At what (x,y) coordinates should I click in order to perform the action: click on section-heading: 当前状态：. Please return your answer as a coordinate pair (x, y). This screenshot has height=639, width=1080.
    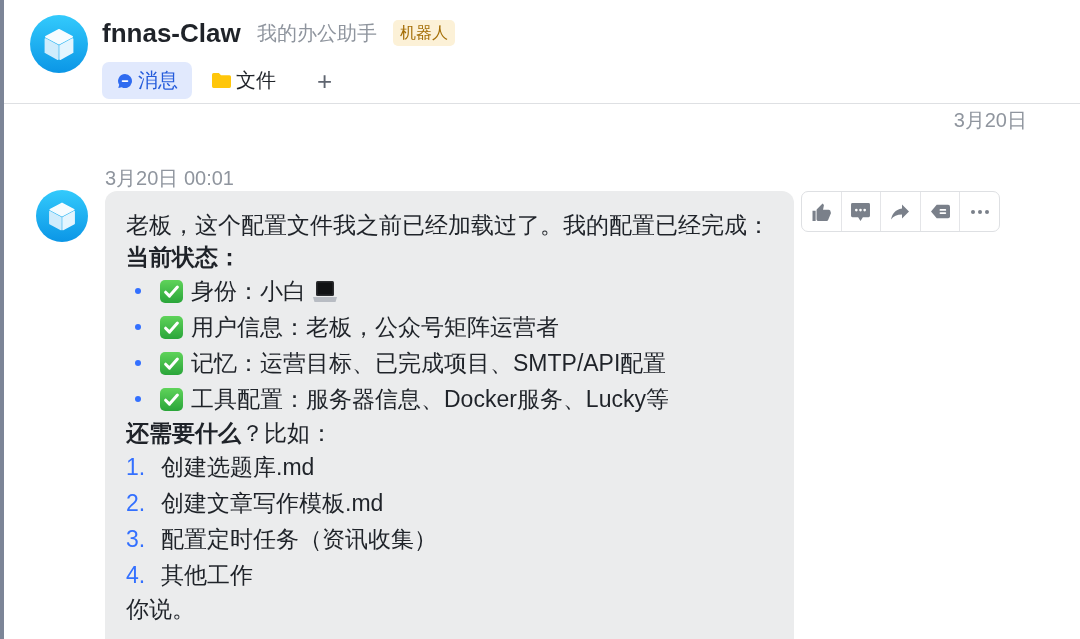
    Looking at the image, I should click on (184, 257).